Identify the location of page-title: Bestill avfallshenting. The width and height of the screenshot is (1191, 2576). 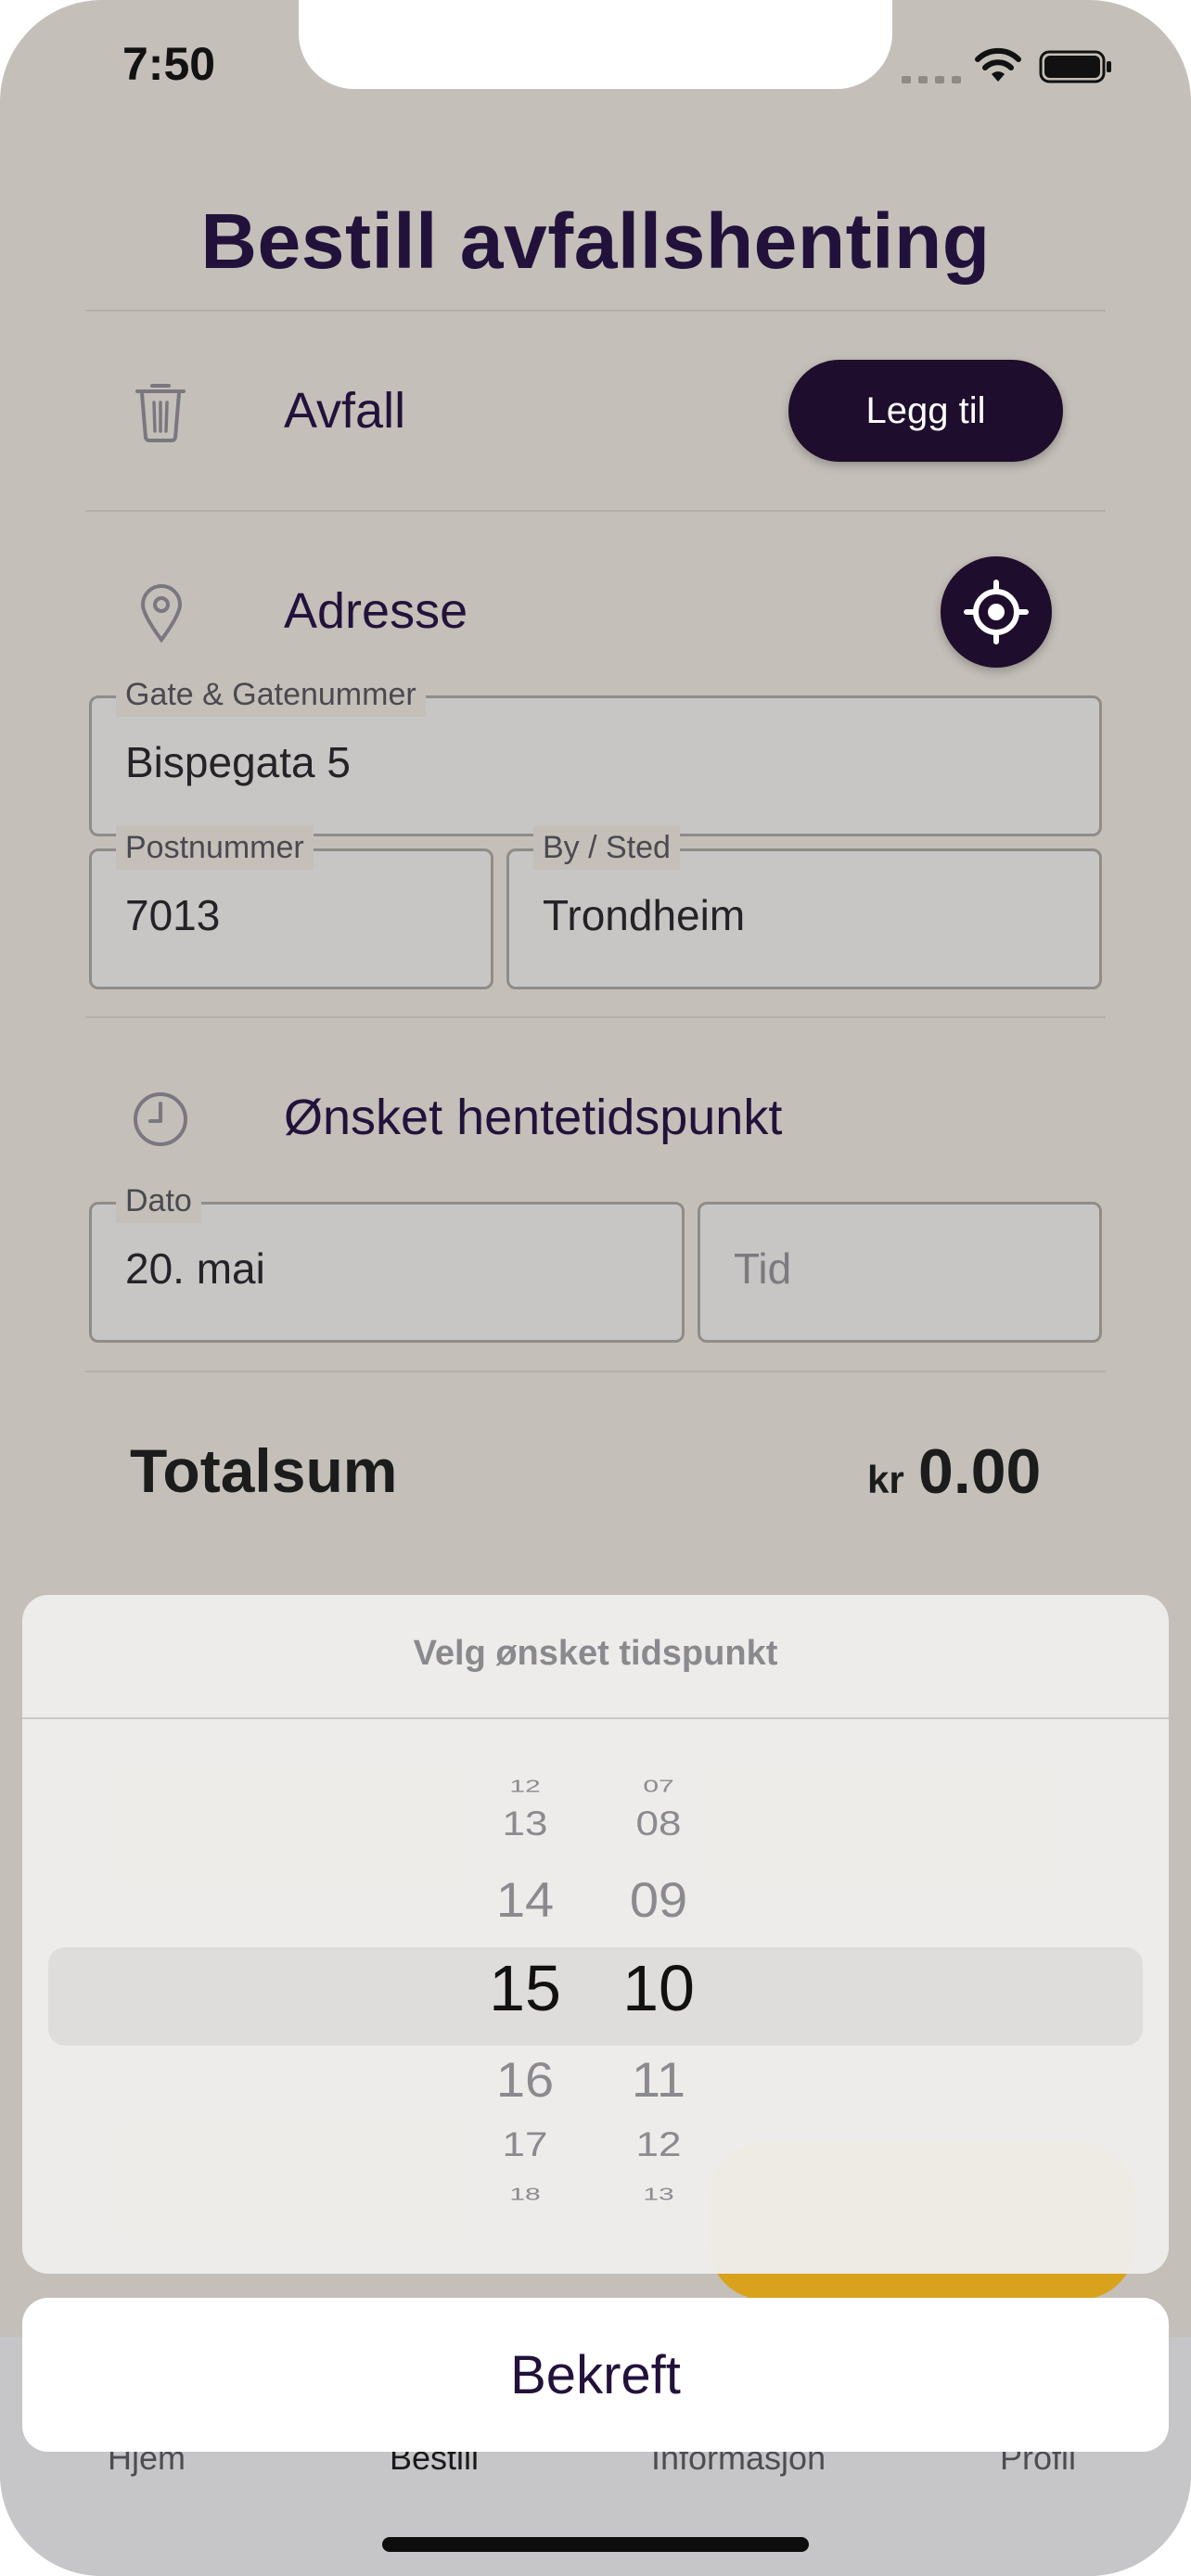
(595, 241).